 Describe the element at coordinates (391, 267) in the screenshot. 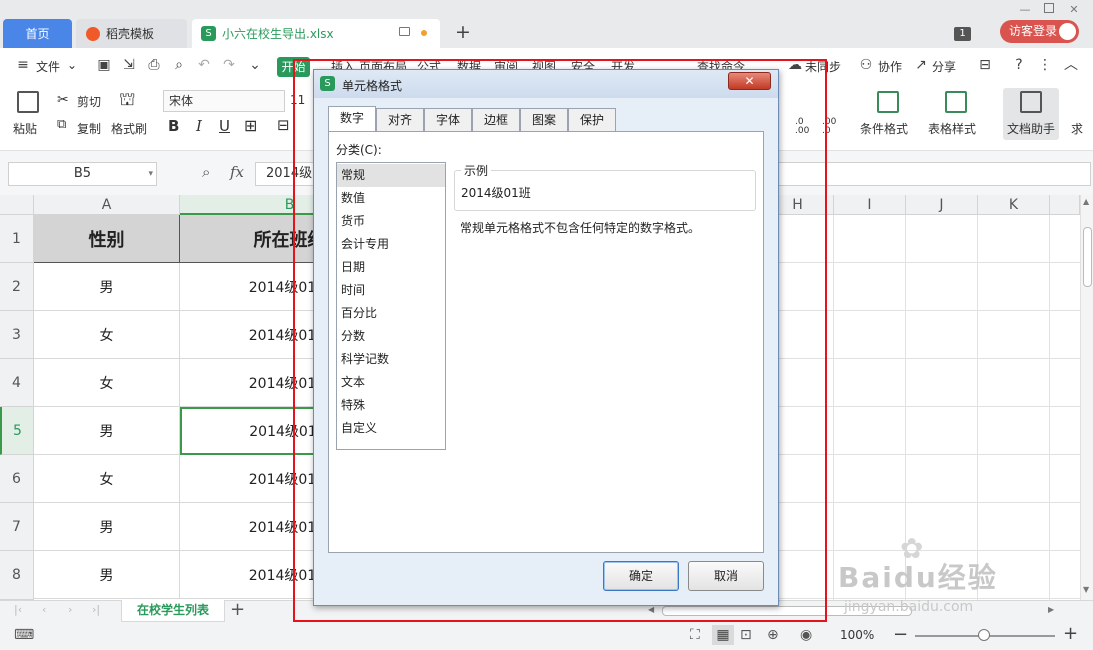

I see `category-date: 日期` at that location.